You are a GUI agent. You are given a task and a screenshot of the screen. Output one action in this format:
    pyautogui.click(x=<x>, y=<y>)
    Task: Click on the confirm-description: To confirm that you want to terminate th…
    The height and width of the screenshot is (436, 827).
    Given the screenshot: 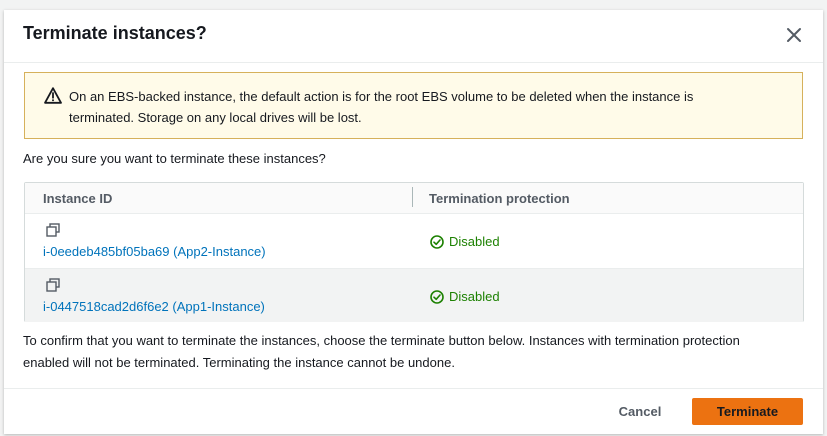 What is the action you would take?
    pyautogui.click(x=381, y=351)
    